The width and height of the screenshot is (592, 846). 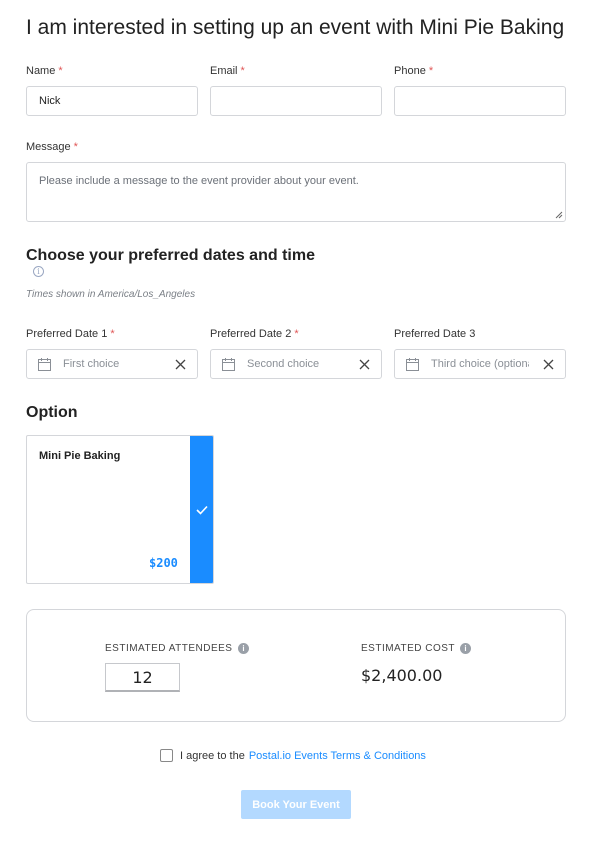 I want to click on preferred-date-3-input: Third choice (optional), so click(x=480, y=364).